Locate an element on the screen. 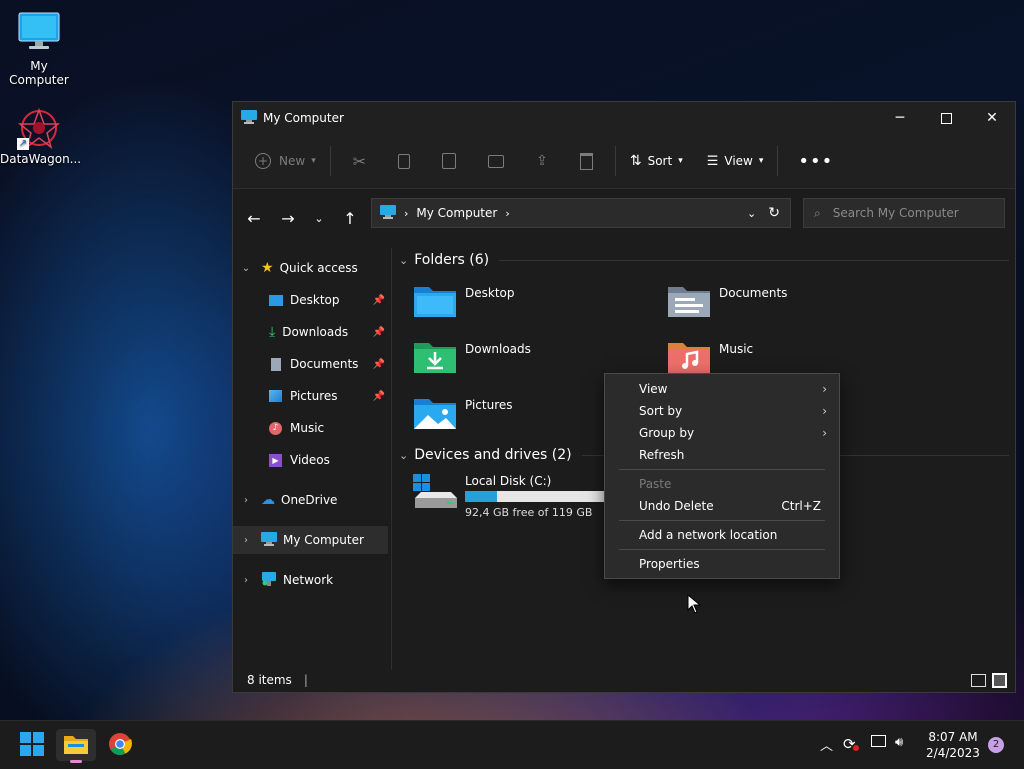 The width and height of the screenshot is (1024, 769). search-input: Search My Computer is located at coordinates (896, 213).